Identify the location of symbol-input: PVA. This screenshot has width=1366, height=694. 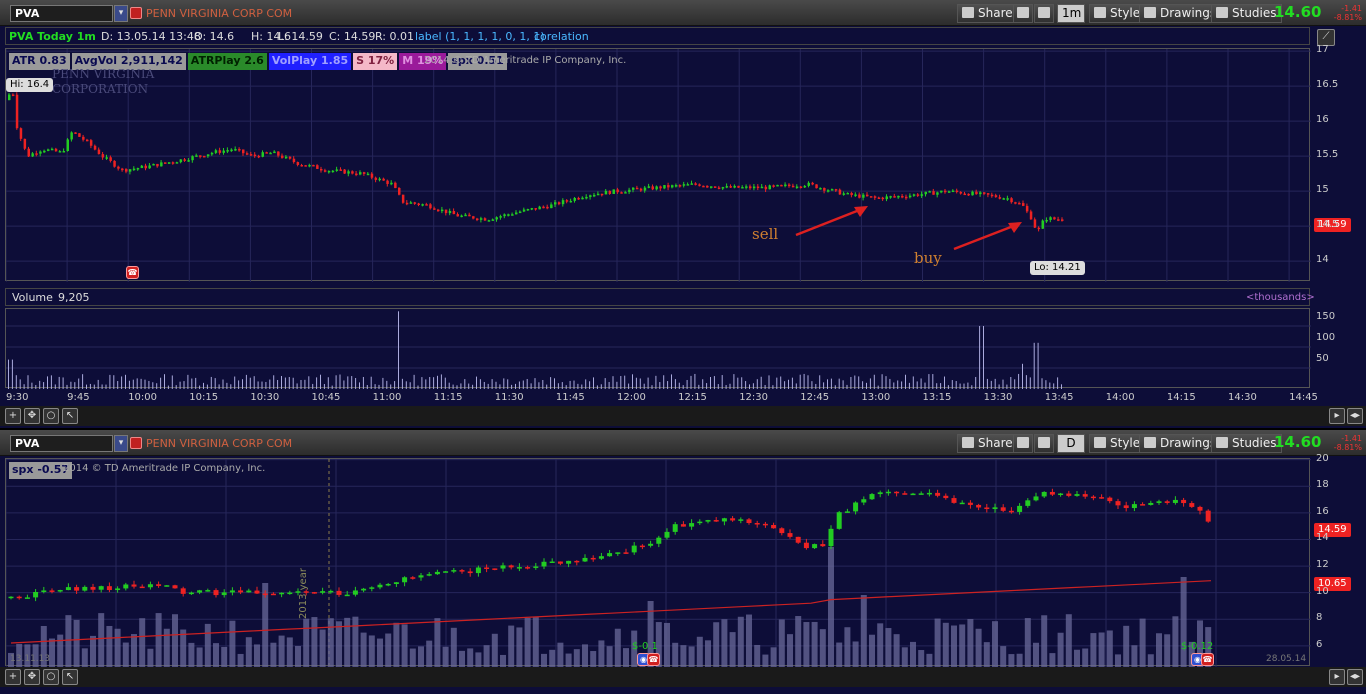
(61, 13).